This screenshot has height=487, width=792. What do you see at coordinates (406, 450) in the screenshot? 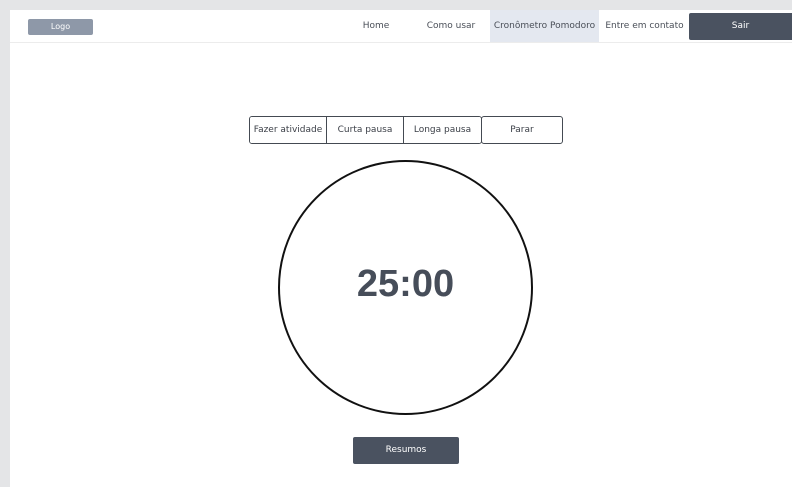
I see `summary-button: Resumos` at bounding box center [406, 450].